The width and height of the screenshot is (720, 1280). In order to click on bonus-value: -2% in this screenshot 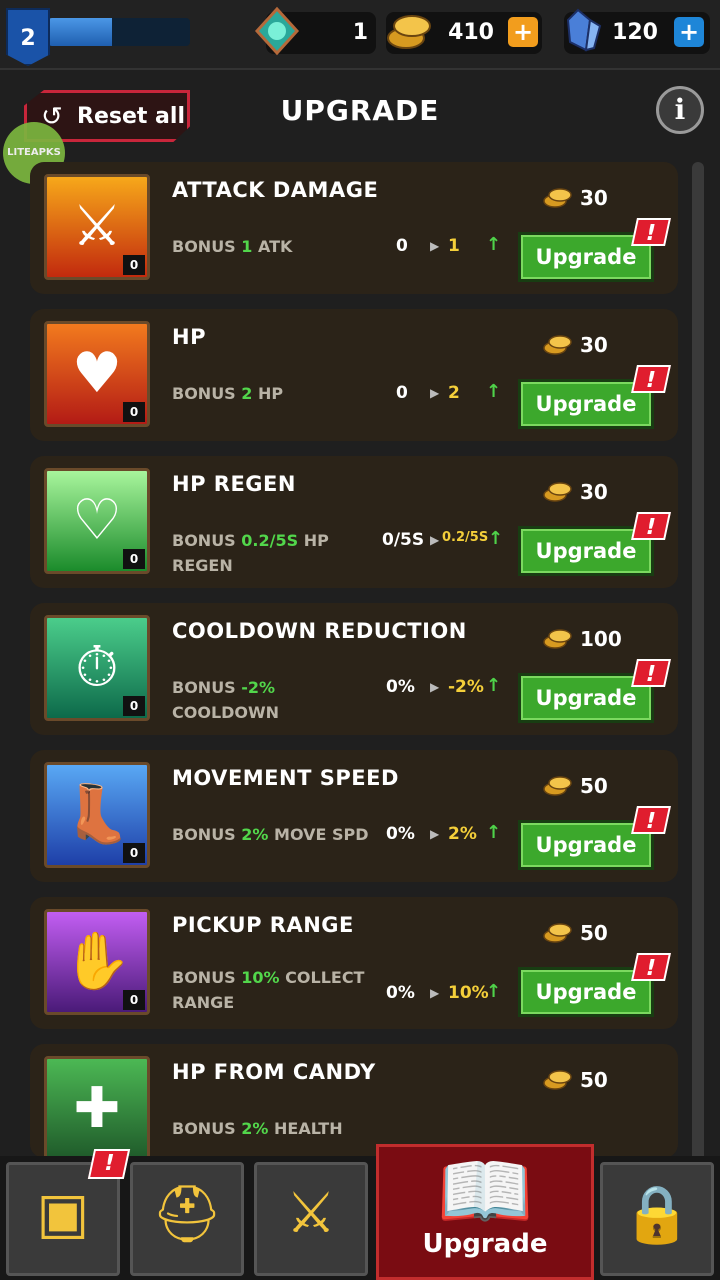, I will do `click(258, 687)`.